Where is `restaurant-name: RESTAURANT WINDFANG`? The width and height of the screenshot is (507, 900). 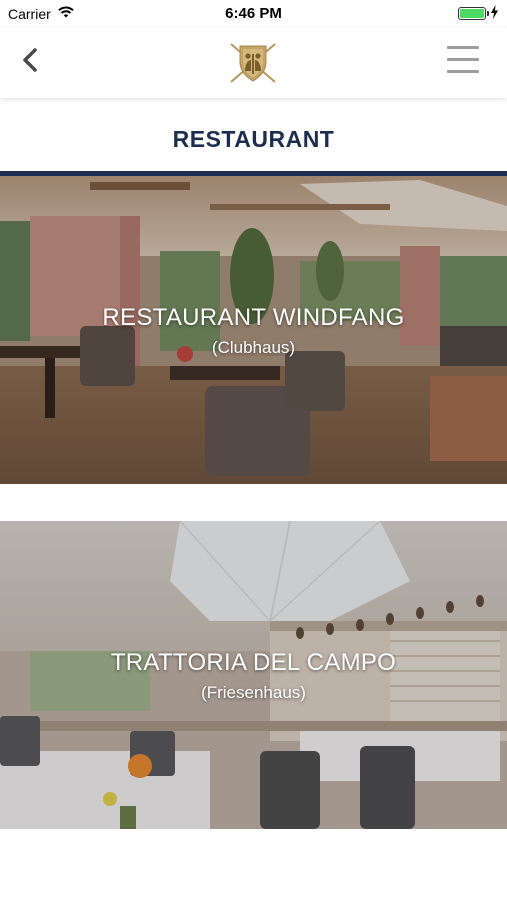
restaurant-name: RESTAURANT WINDFANG is located at coordinates (253, 317).